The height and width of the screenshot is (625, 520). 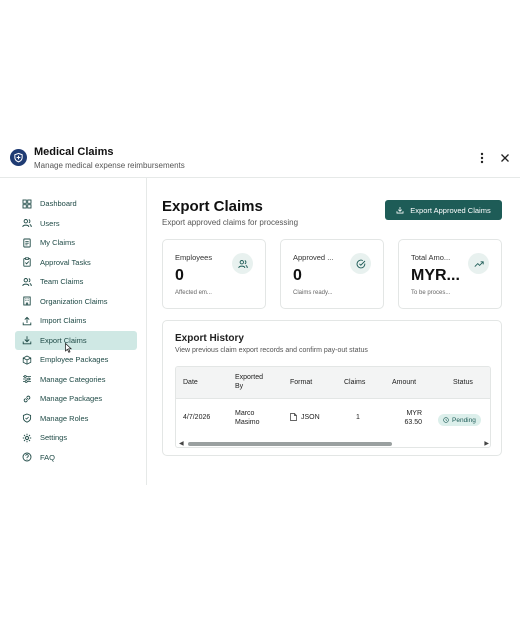 I want to click on sidebar-item-users: Users, so click(x=76, y=224).